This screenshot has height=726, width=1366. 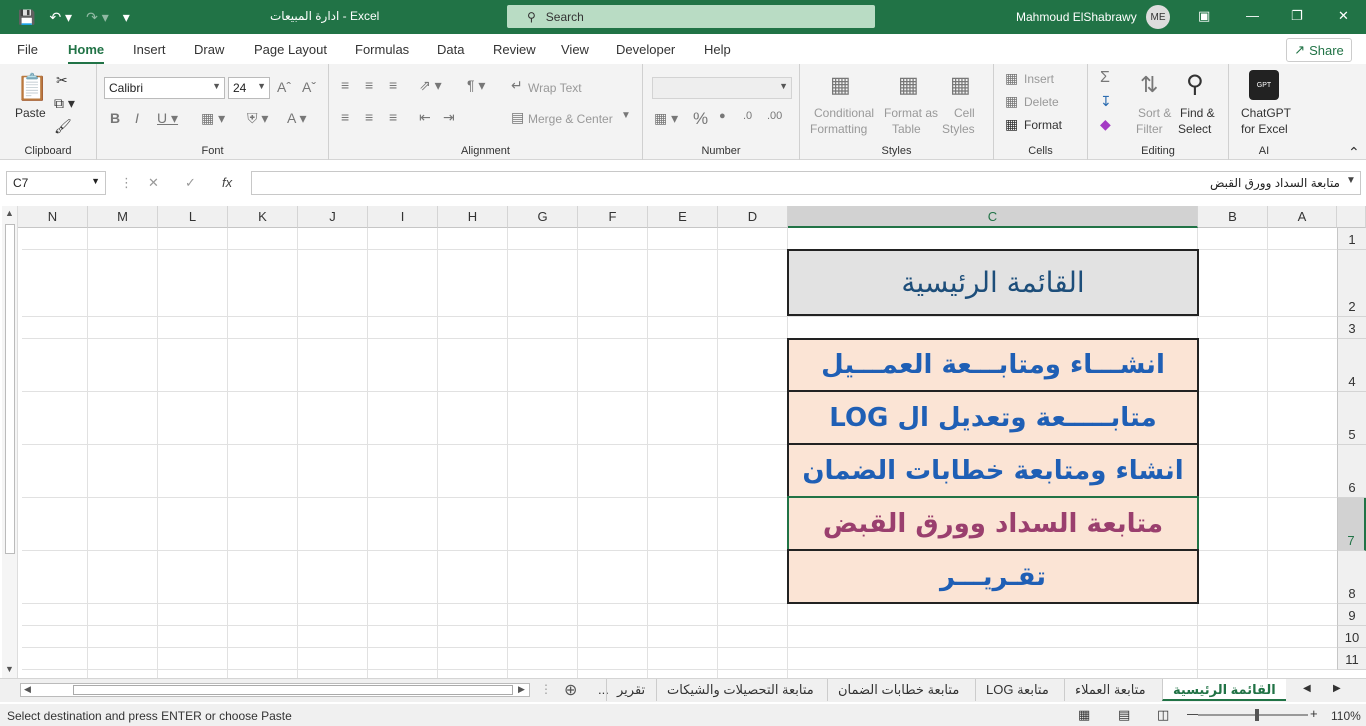 What do you see at coordinates (1106, 101) in the screenshot?
I see `fill-icon: ↧` at bounding box center [1106, 101].